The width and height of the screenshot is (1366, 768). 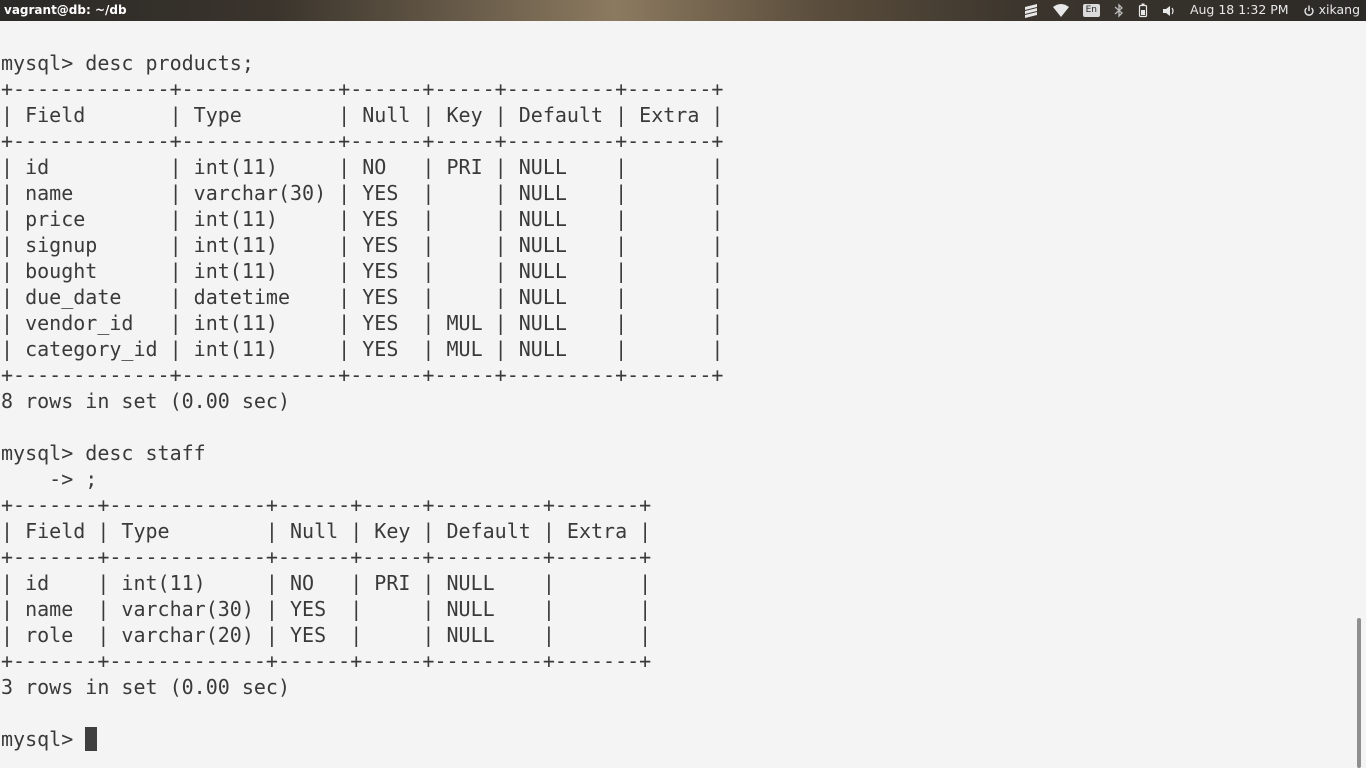 What do you see at coordinates (1239, 10) in the screenshot?
I see `clock: Aug 18 1:32 PM` at bounding box center [1239, 10].